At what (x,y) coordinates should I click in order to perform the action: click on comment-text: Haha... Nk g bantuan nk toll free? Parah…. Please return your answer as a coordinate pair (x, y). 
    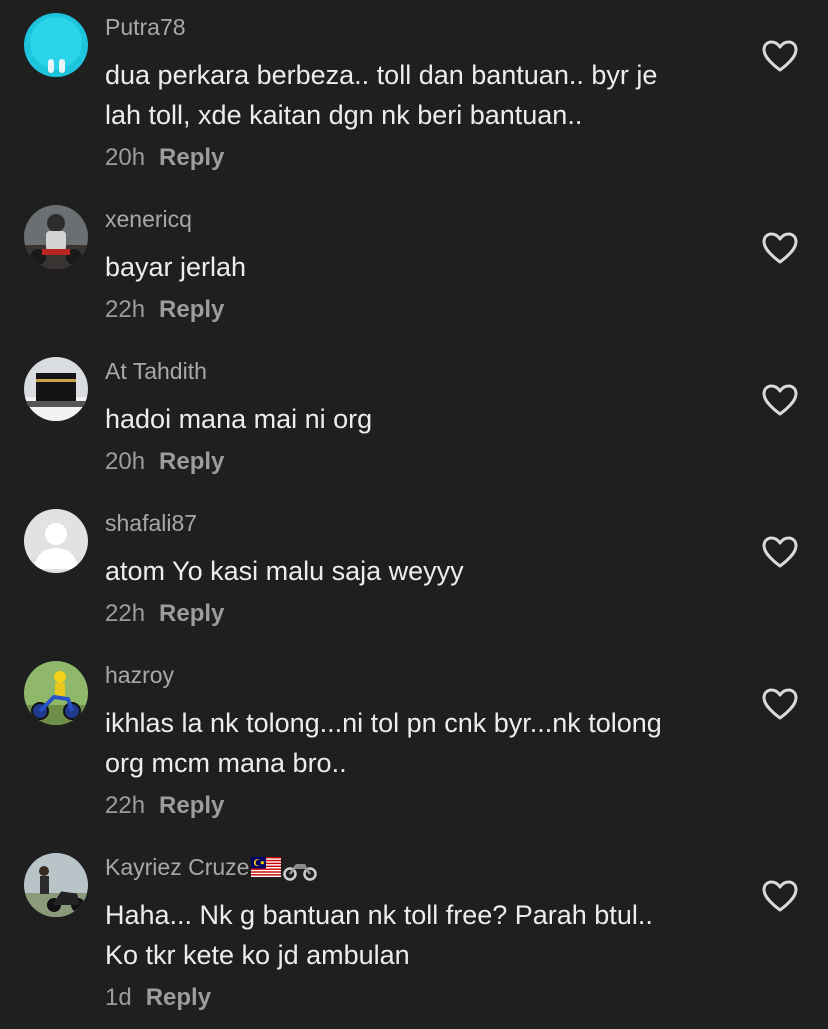
    Looking at the image, I should click on (425, 935).